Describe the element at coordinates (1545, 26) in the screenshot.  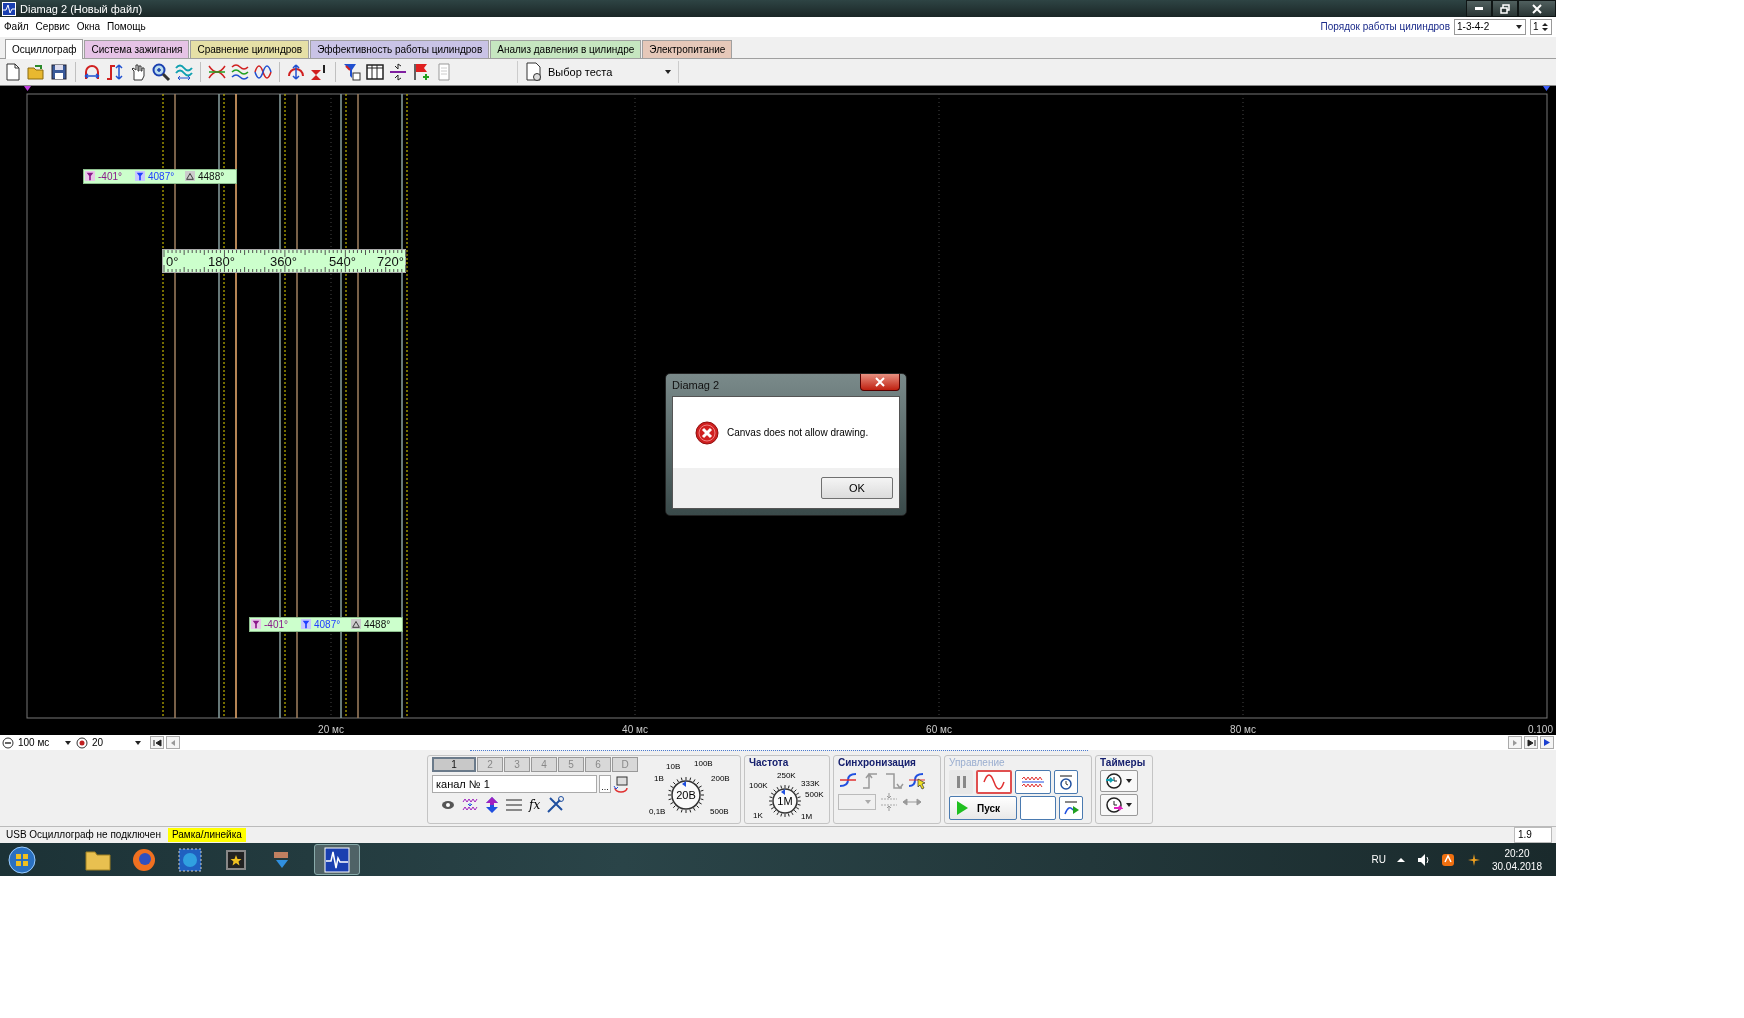
I see `spin-arrows-icon` at that location.